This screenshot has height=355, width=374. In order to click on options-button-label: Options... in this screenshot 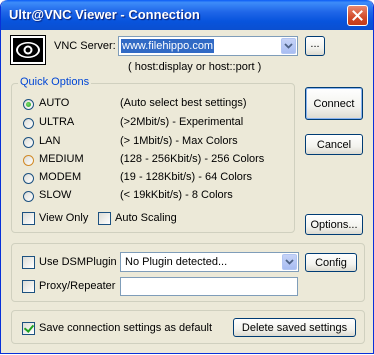, I will do `click(334, 224)`.